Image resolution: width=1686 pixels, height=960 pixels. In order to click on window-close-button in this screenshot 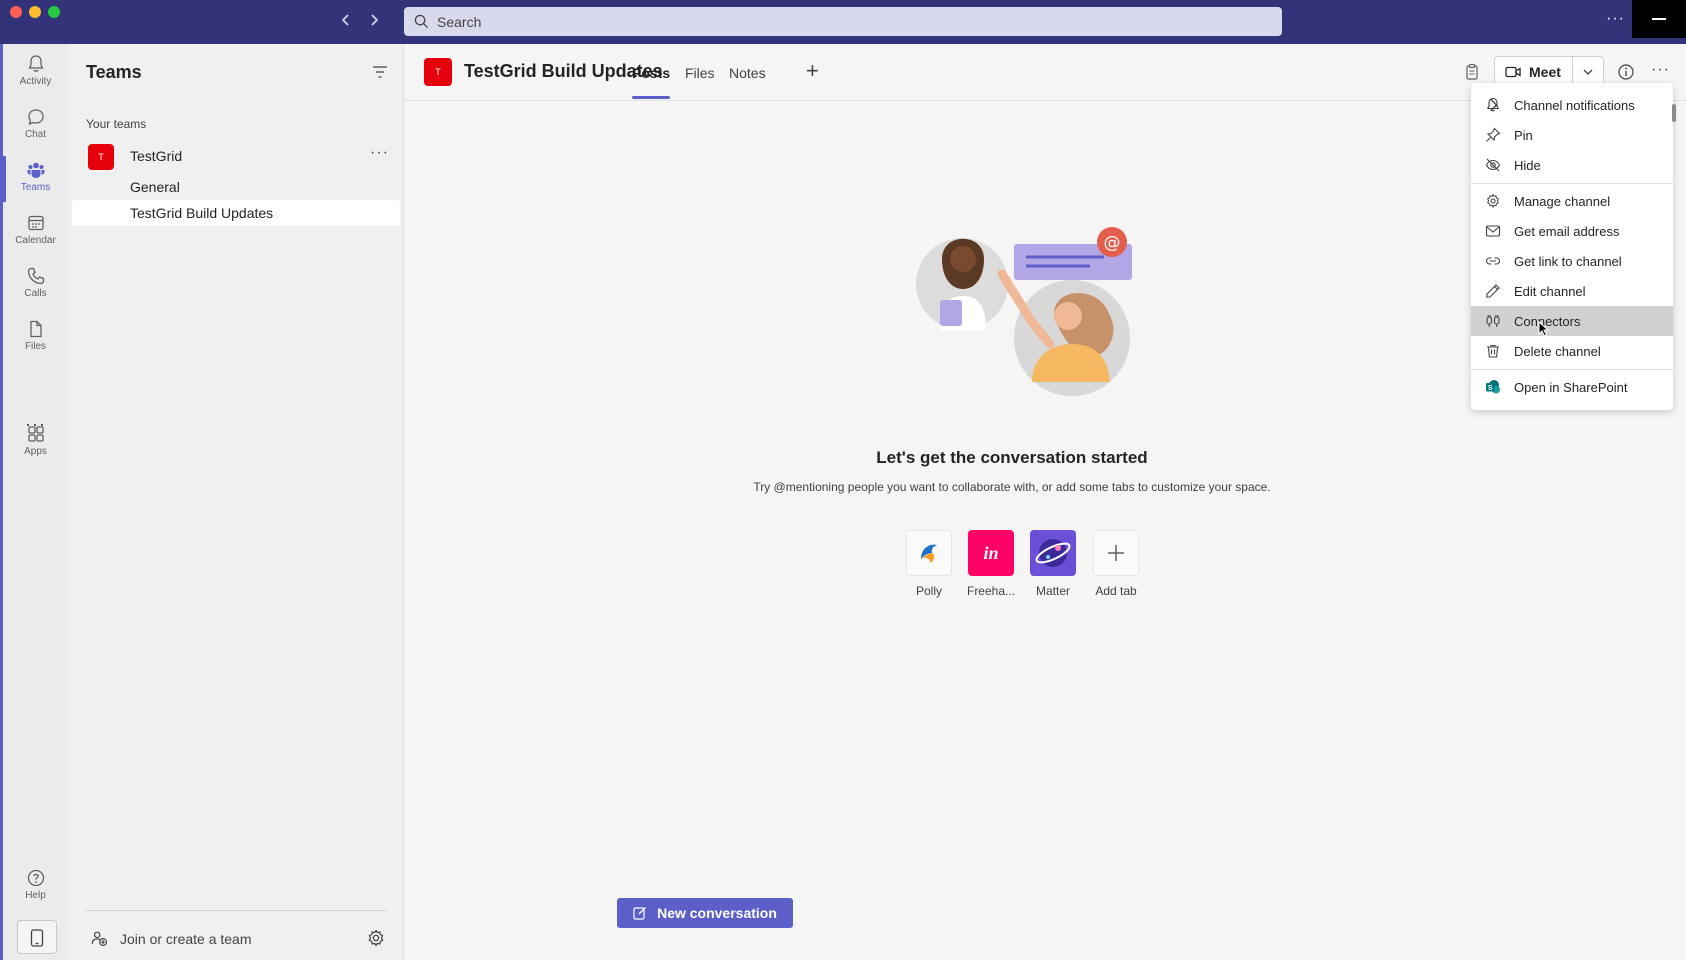, I will do `click(16, 12)`.